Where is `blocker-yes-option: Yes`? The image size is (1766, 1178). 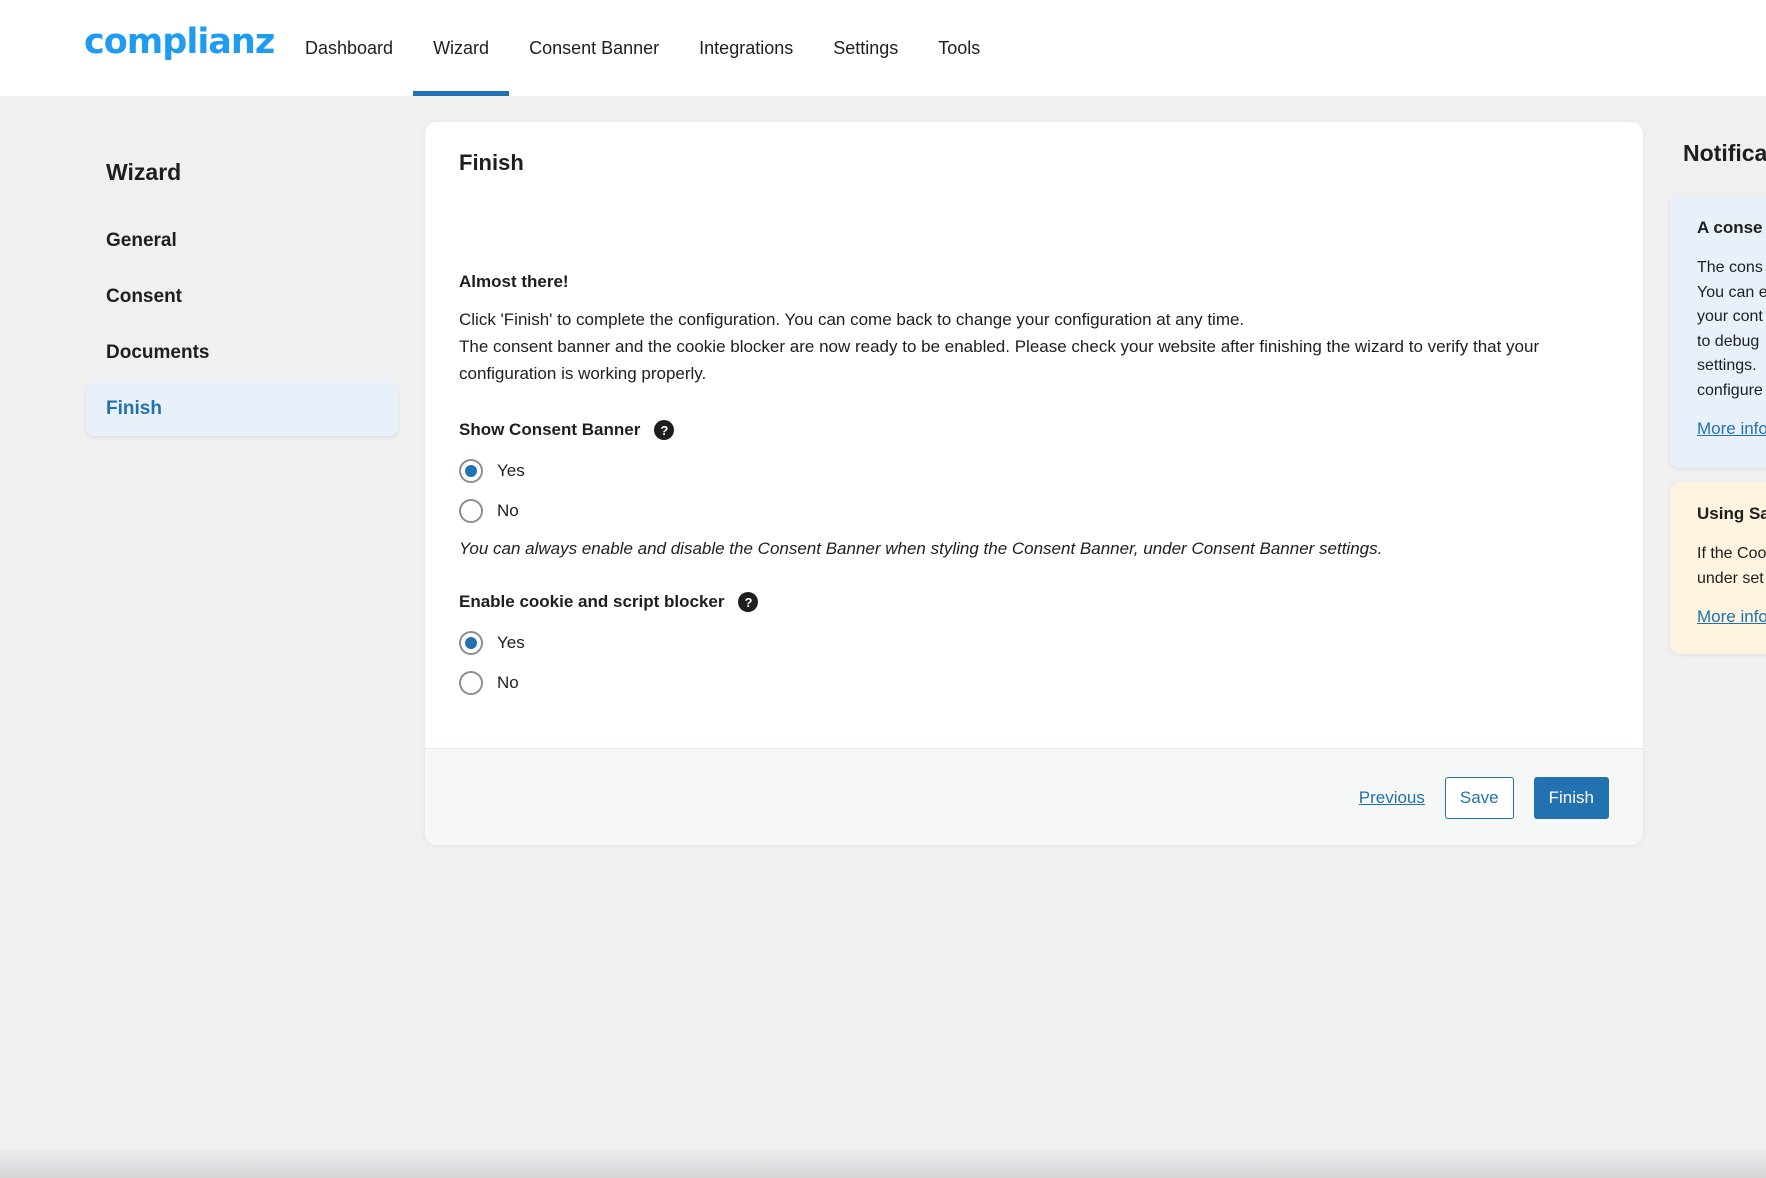 blocker-yes-option: Yes is located at coordinates (1034, 643).